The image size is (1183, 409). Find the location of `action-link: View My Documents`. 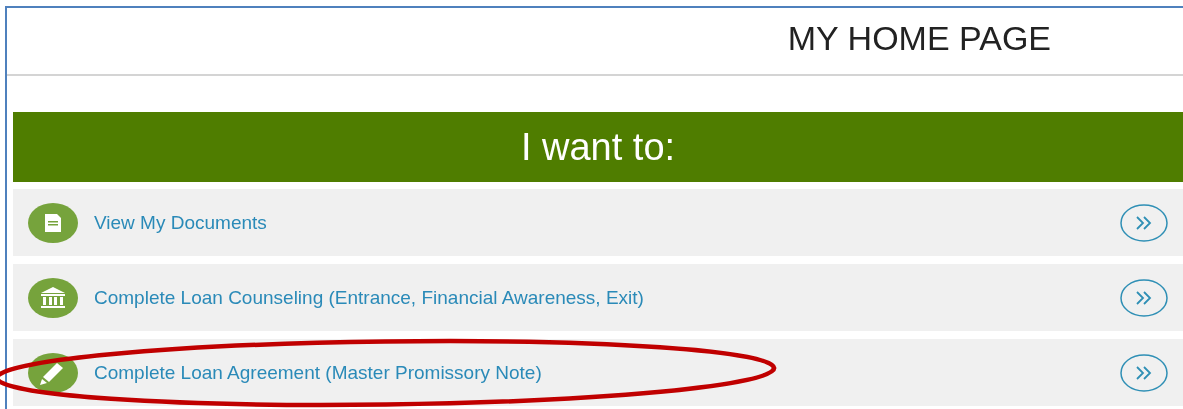

action-link: View My Documents is located at coordinates (606, 222).